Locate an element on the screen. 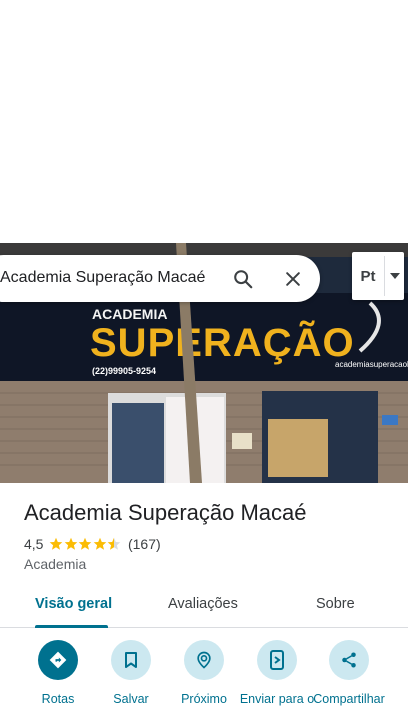 Image resolution: width=408 pixels, height=726 pixels. chevron-down-icon is located at coordinates (394, 276).